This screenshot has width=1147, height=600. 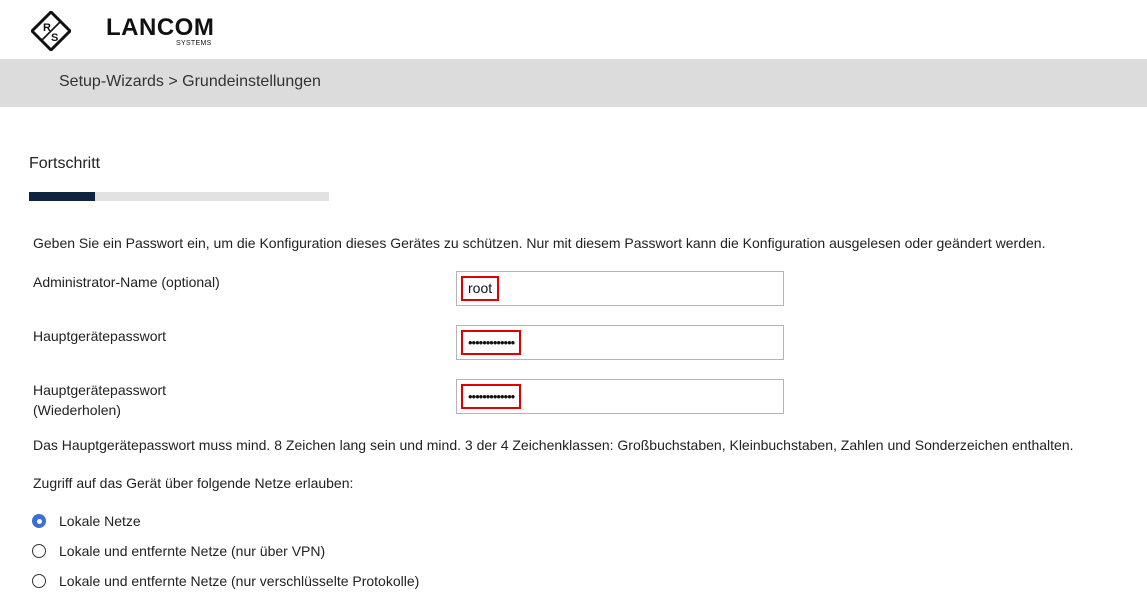 I want to click on radio-option-local: Lokale Netze, so click(x=86, y=521).